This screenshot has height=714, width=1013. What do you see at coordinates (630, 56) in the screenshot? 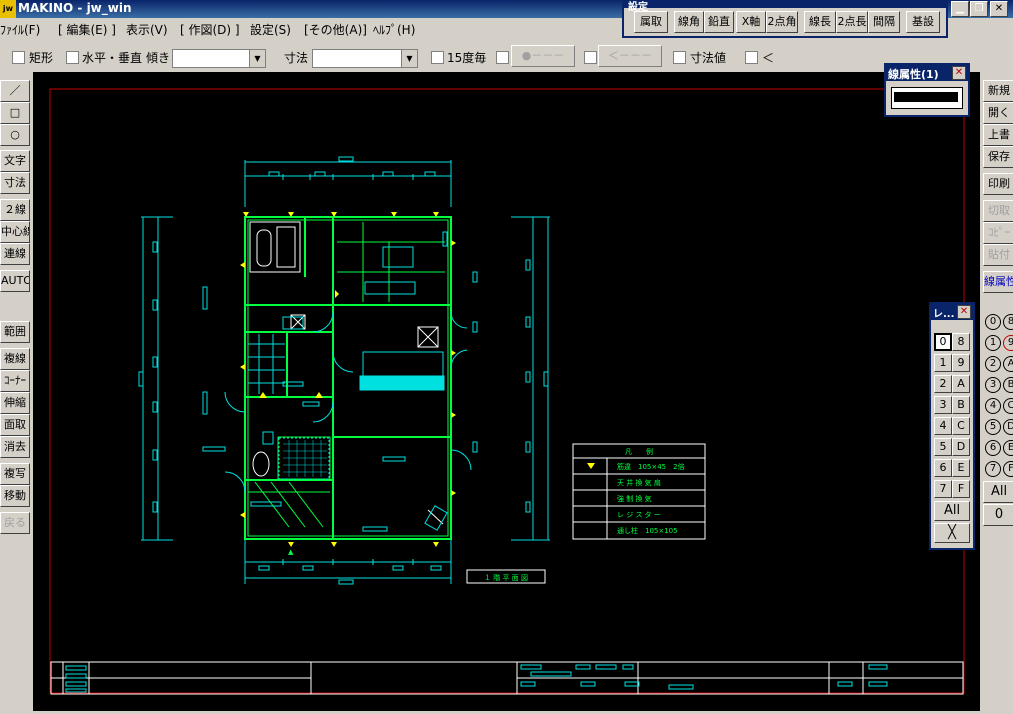
I see `arrow-button: ＜－－－` at bounding box center [630, 56].